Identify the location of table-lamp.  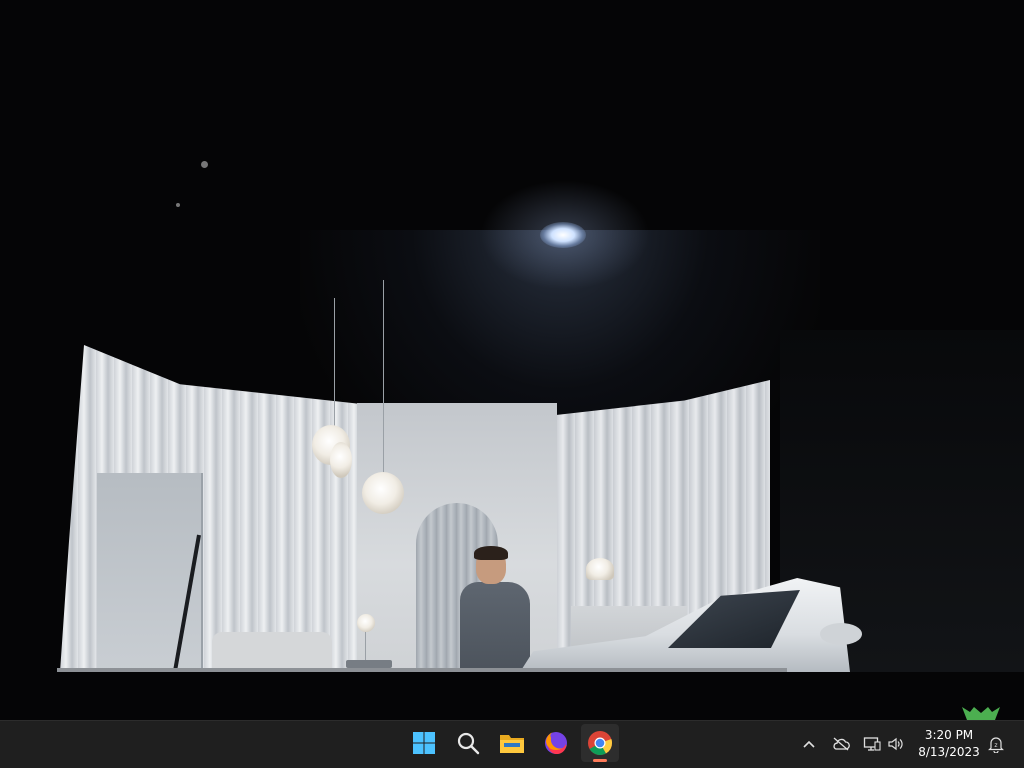
(600, 569).